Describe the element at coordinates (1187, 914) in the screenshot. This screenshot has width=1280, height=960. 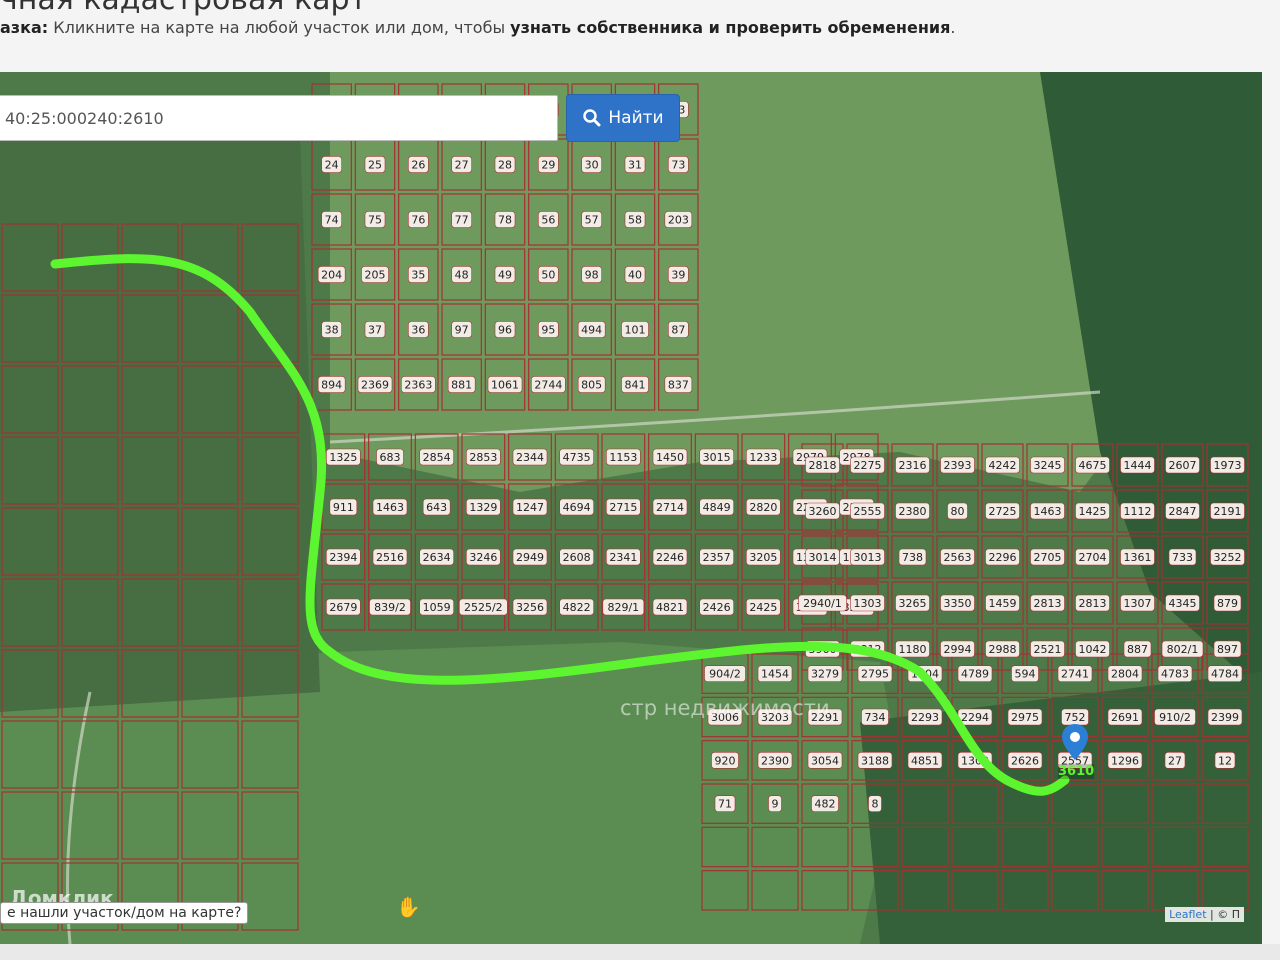
I see `leaflet-link: Leaflet` at that location.